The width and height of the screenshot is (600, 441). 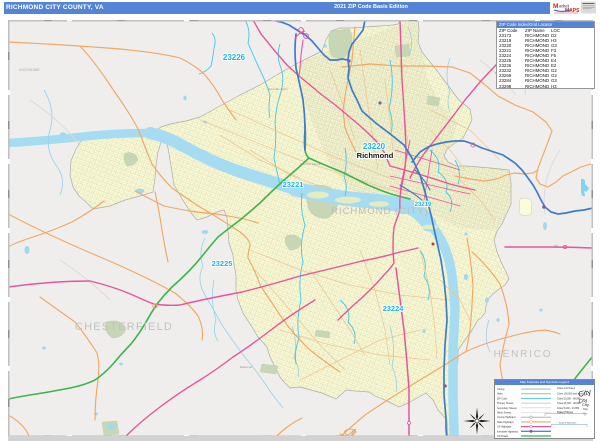 I want to click on svg-text: ZIP Code, so click(x=502, y=398).